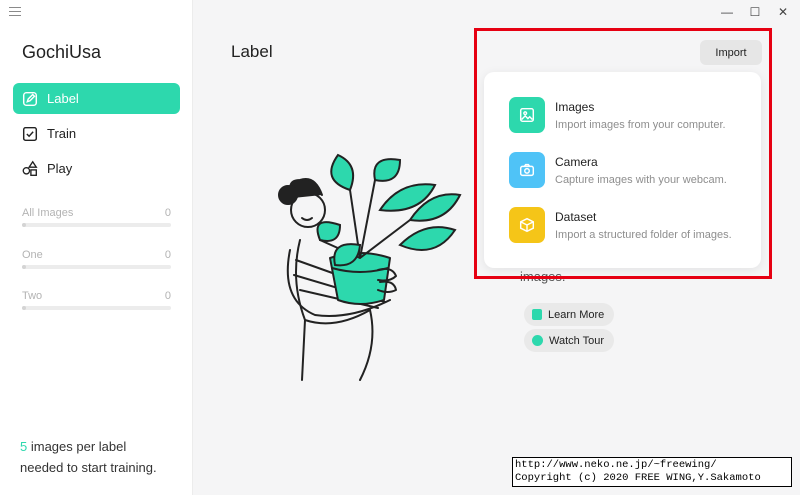 The width and height of the screenshot is (800, 495). Describe the element at coordinates (62, 133) in the screenshot. I see `nav-label: Train` at that location.